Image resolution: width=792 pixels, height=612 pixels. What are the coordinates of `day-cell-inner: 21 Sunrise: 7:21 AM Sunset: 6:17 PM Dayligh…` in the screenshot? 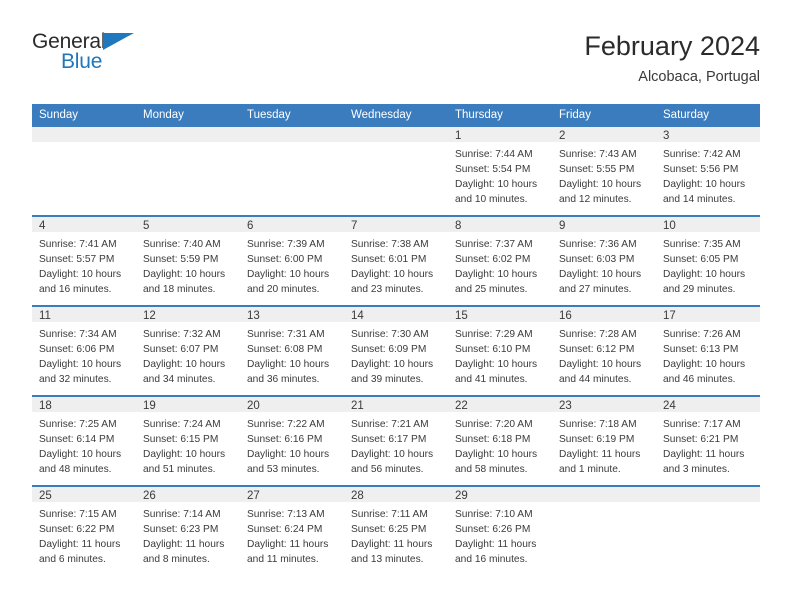 It's located at (396, 441).